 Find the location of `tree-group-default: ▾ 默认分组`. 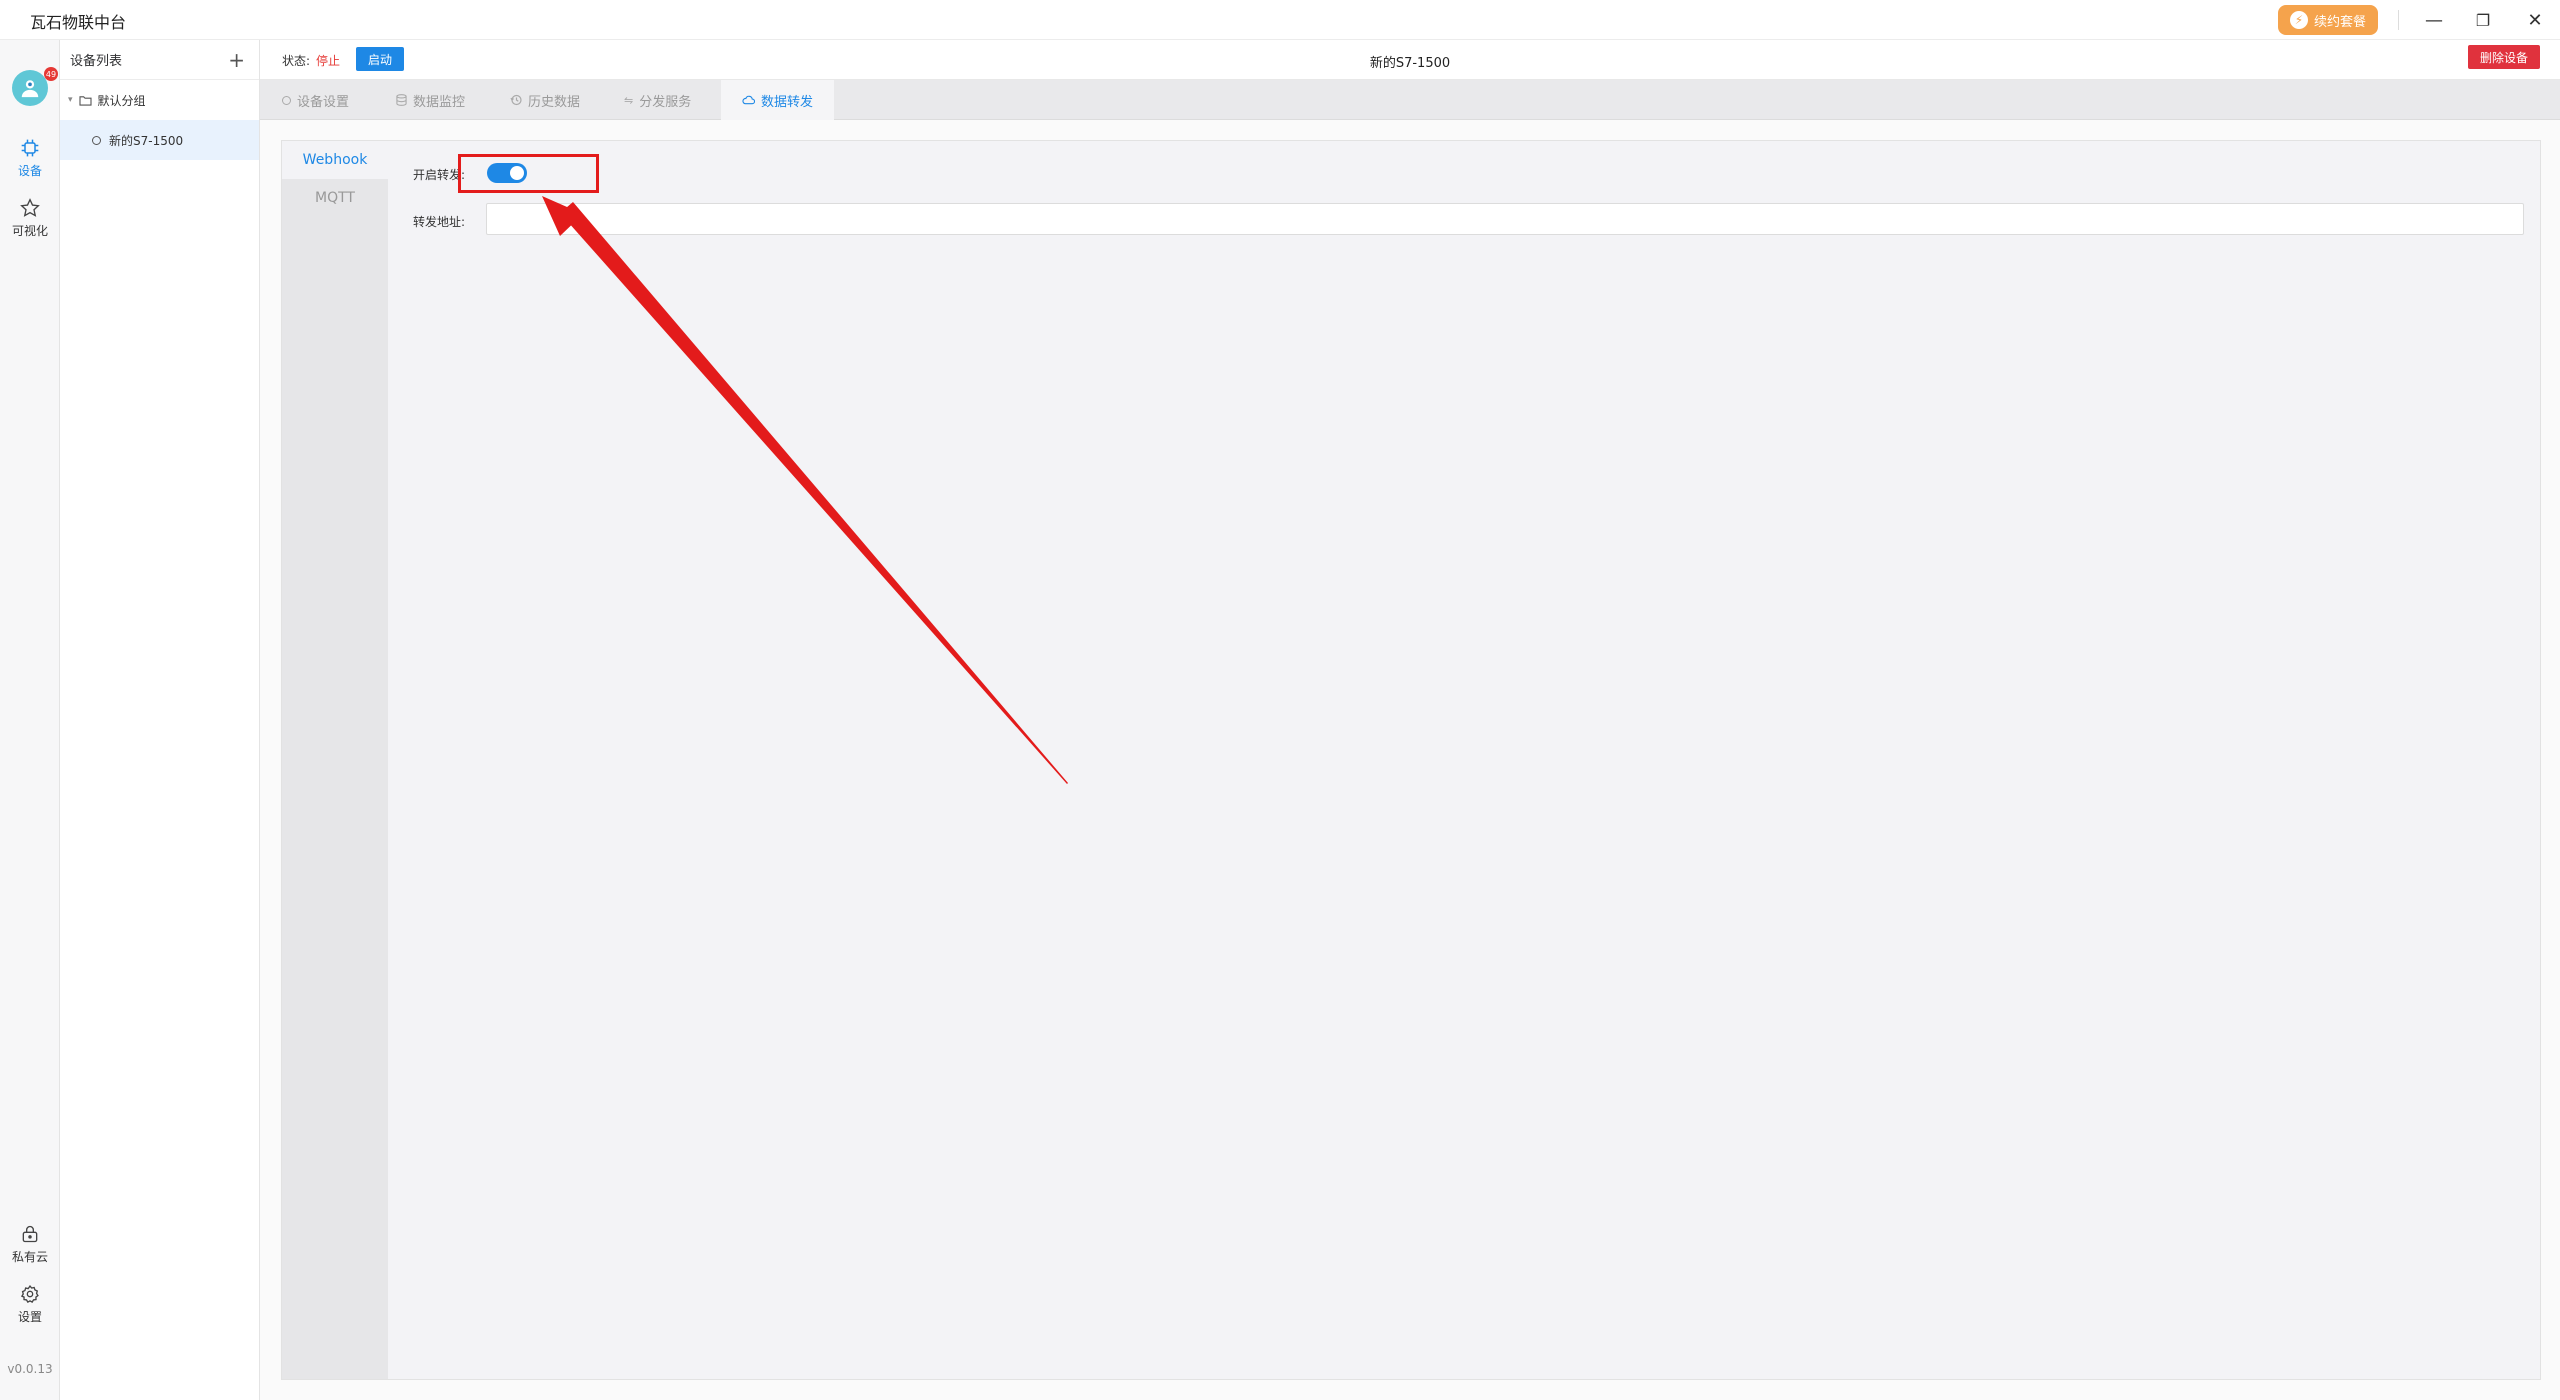

tree-group-default: ▾ 默认分组 is located at coordinates (159, 100).